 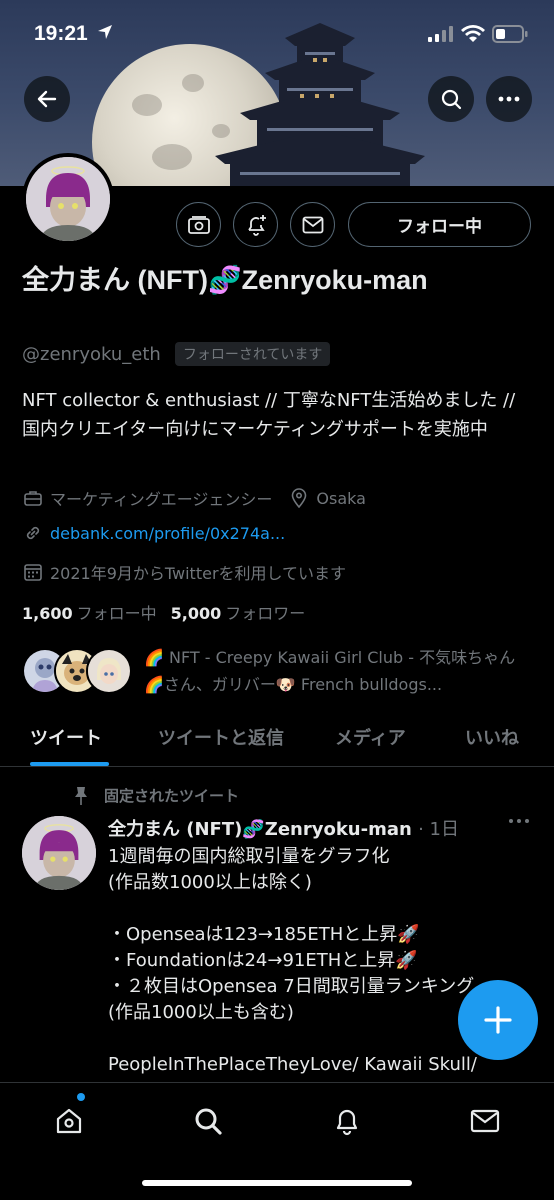 What do you see at coordinates (66, 737) in the screenshot?
I see `tab-tweets: ツイート` at bounding box center [66, 737].